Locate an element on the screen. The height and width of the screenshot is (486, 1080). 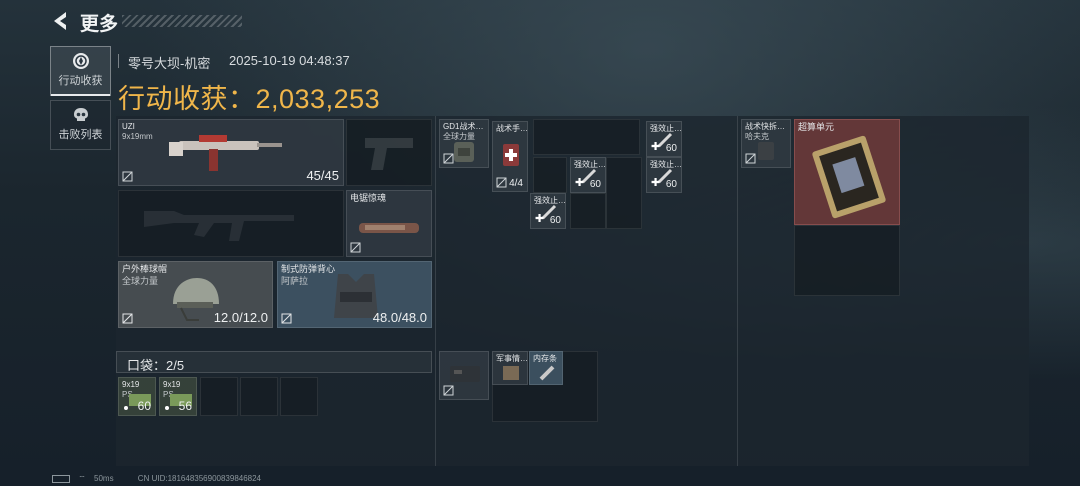
tab-kill-list: 击败列表 is located at coordinates (80, 125).